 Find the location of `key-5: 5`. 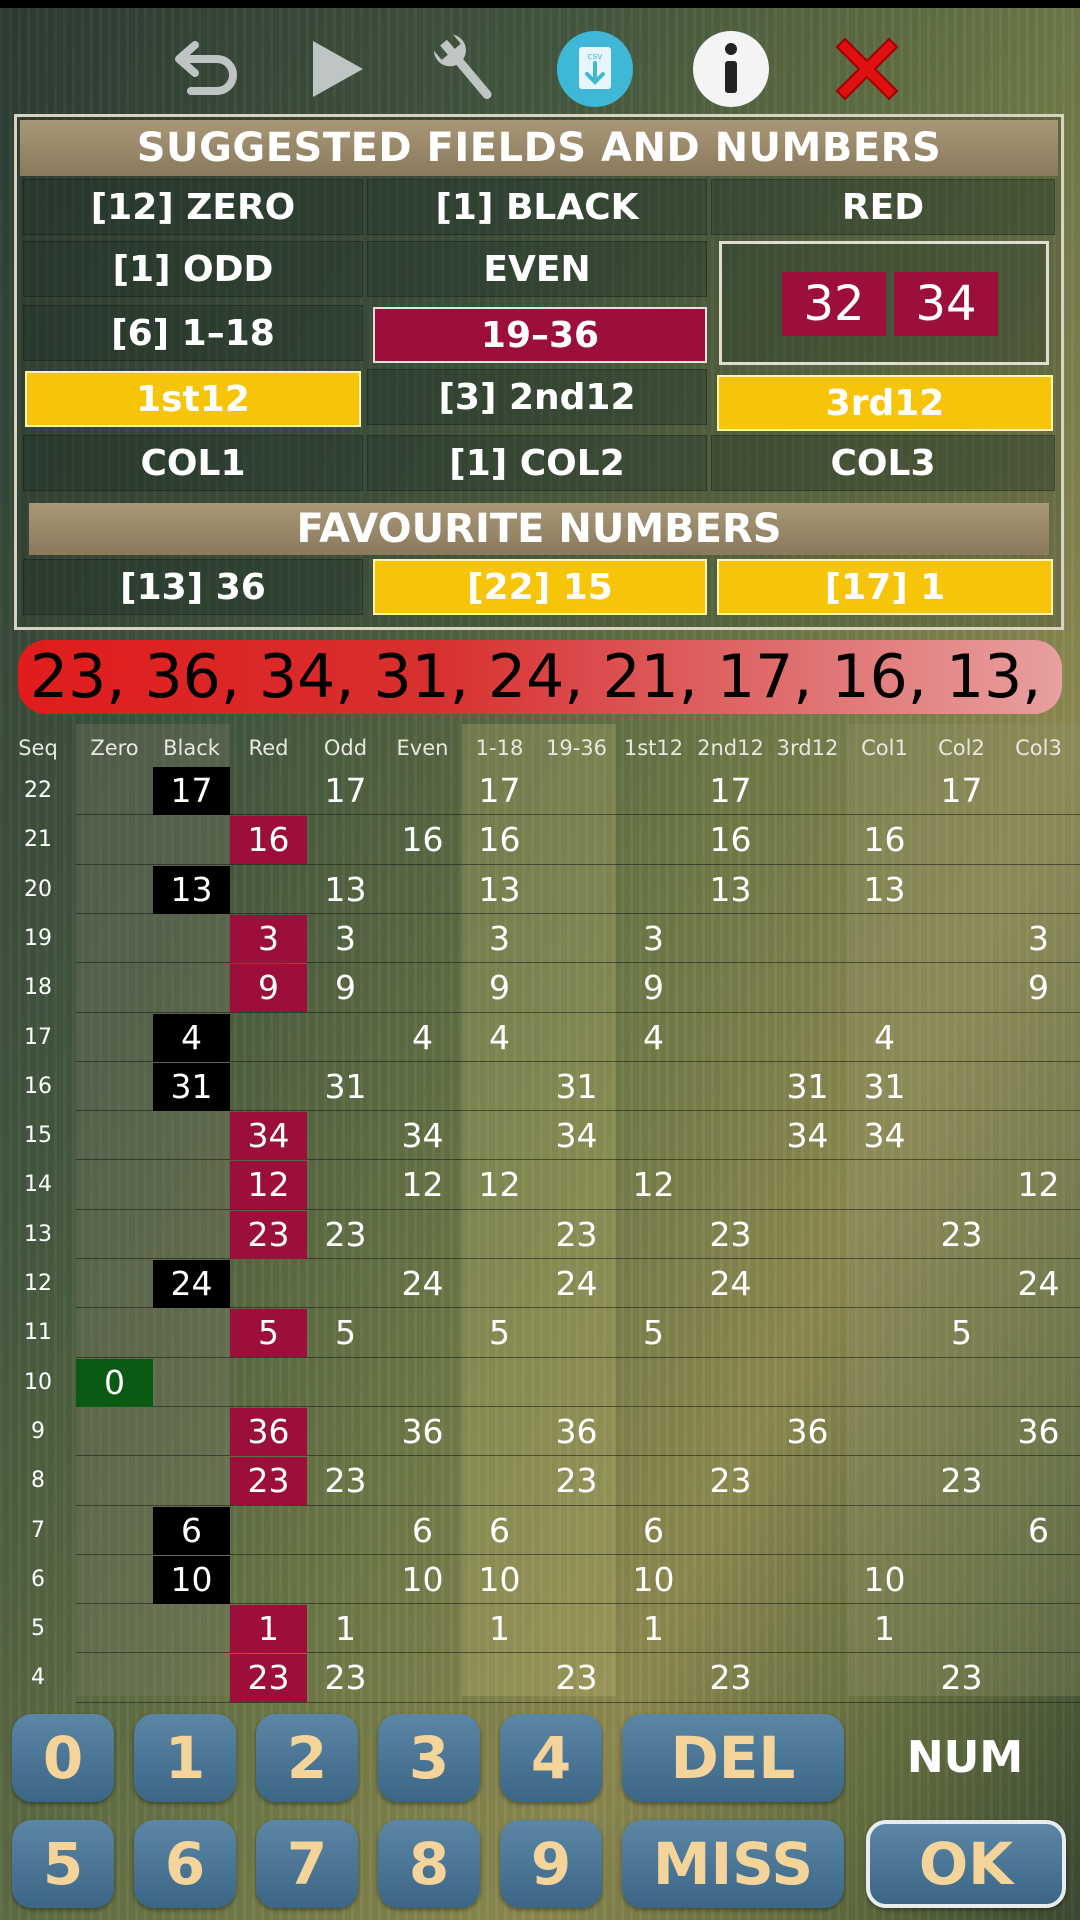

key-5: 5 is located at coordinates (63, 1864).